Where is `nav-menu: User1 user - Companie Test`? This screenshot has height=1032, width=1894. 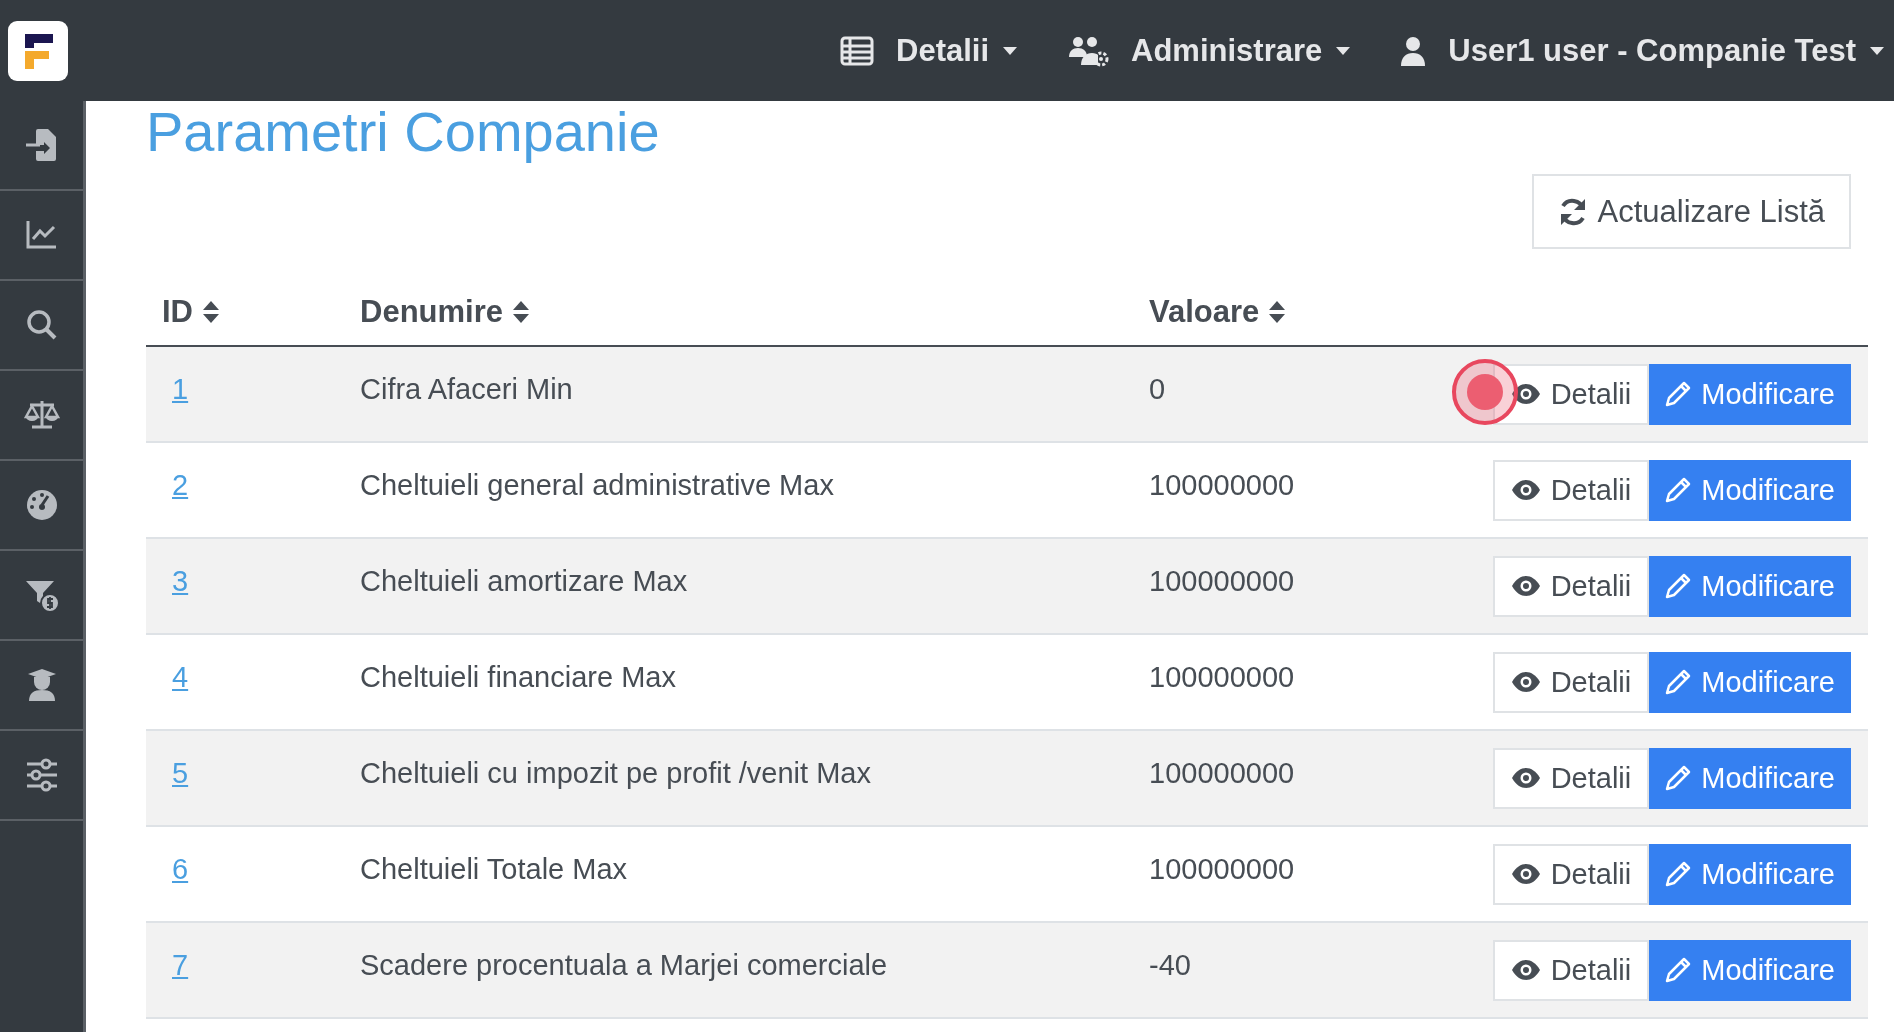
nav-menu: User1 user - Companie Test is located at coordinates (1666, 50).